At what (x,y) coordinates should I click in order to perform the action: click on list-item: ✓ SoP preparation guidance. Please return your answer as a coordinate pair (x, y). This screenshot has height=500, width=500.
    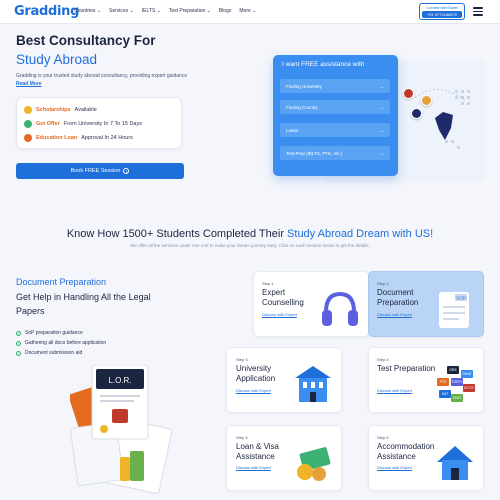
    Looking at the image, I should click on (61, 333).